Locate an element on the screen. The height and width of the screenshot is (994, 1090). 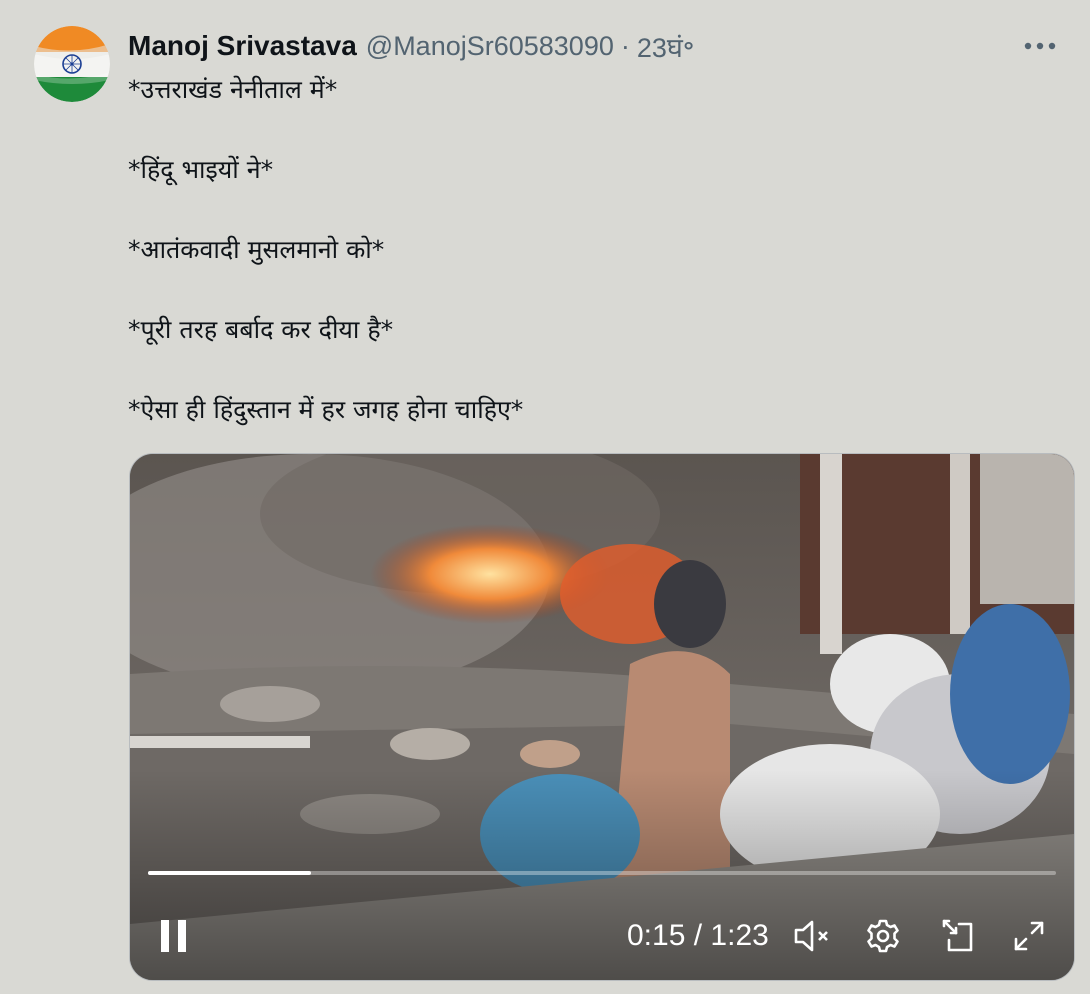
post-text-line: *आतंकवादी मुसलमानो को* is located at coordinates (256, 249).